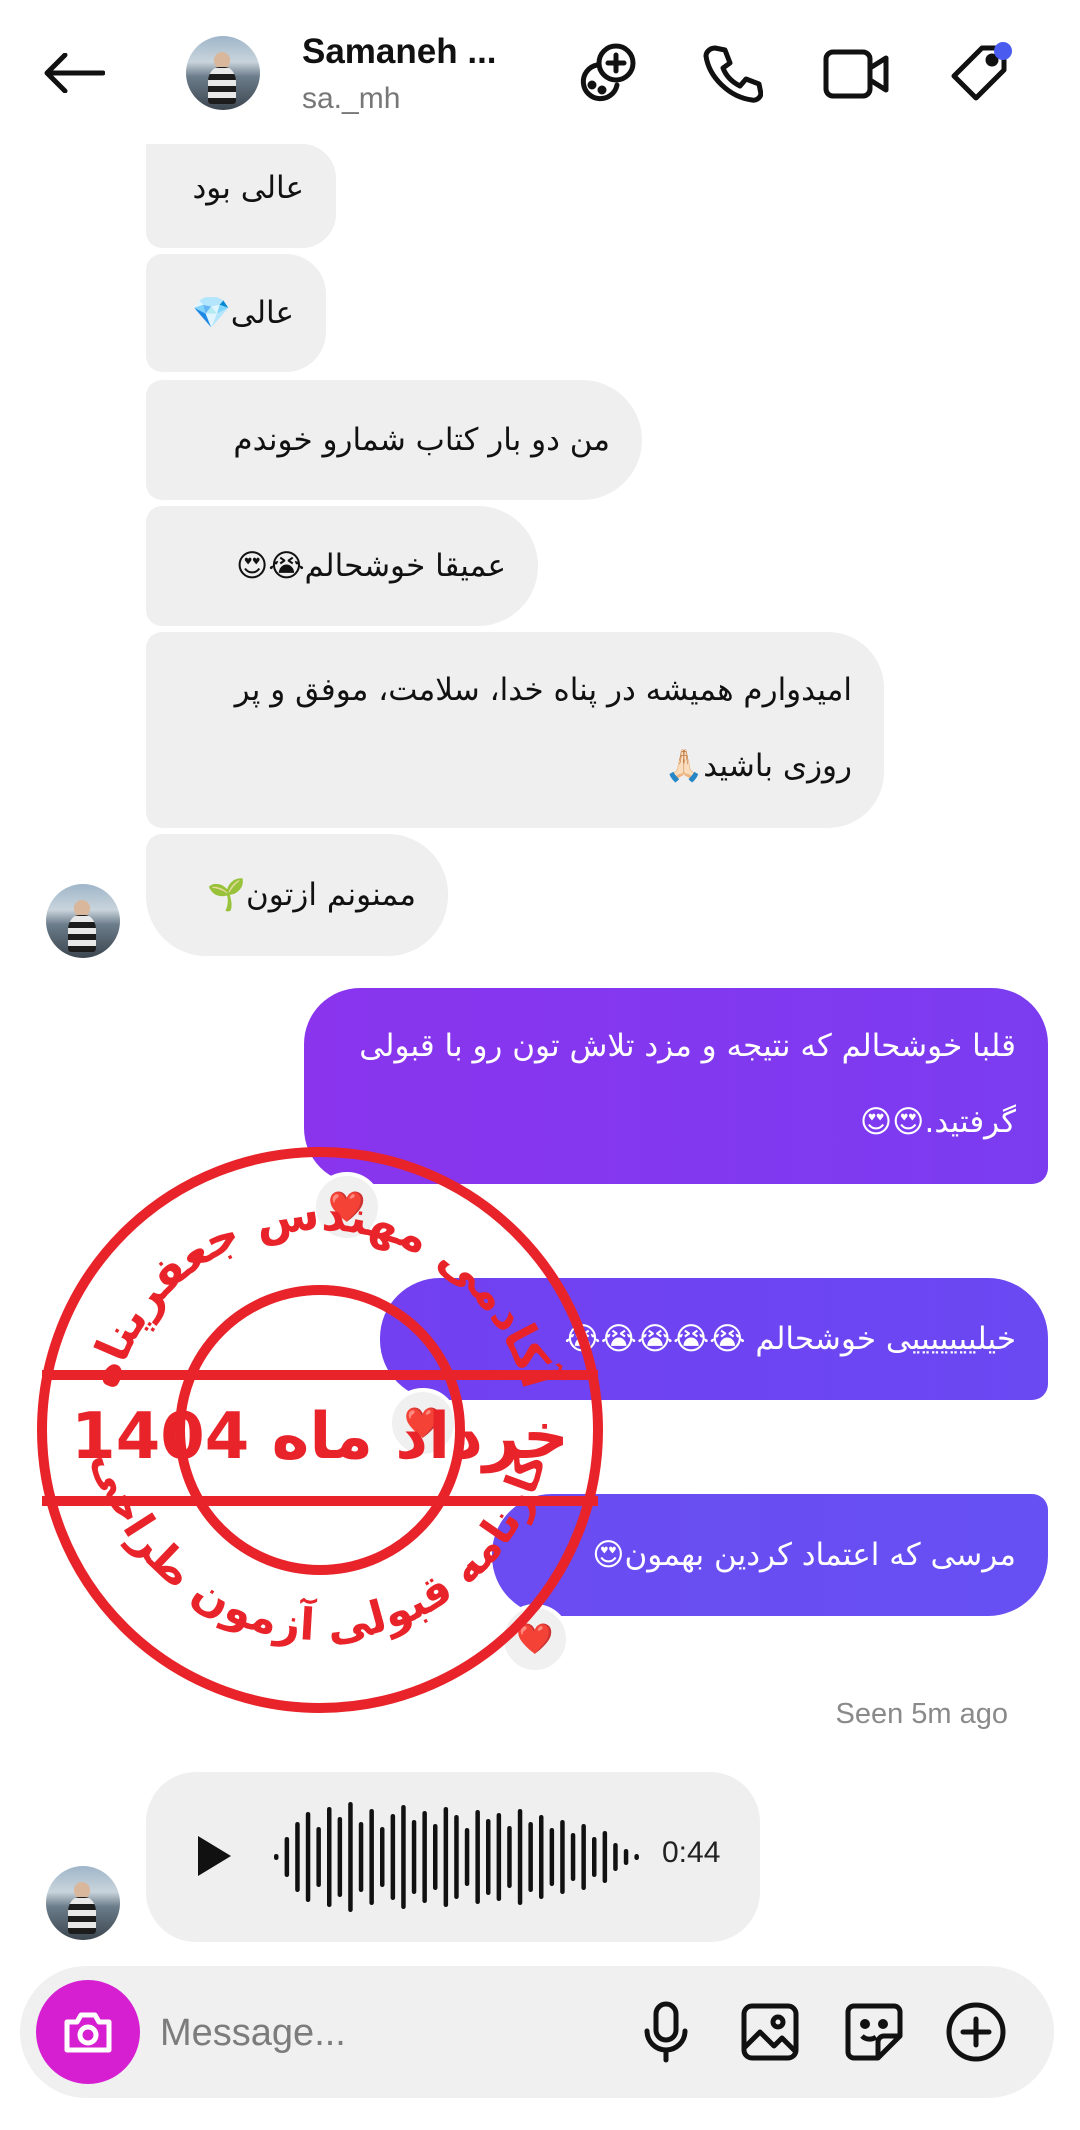 The image size is (1080, 2130). Describe the element at coordinates (608, 74) in the screenshot. I see `games-icon` at that location.